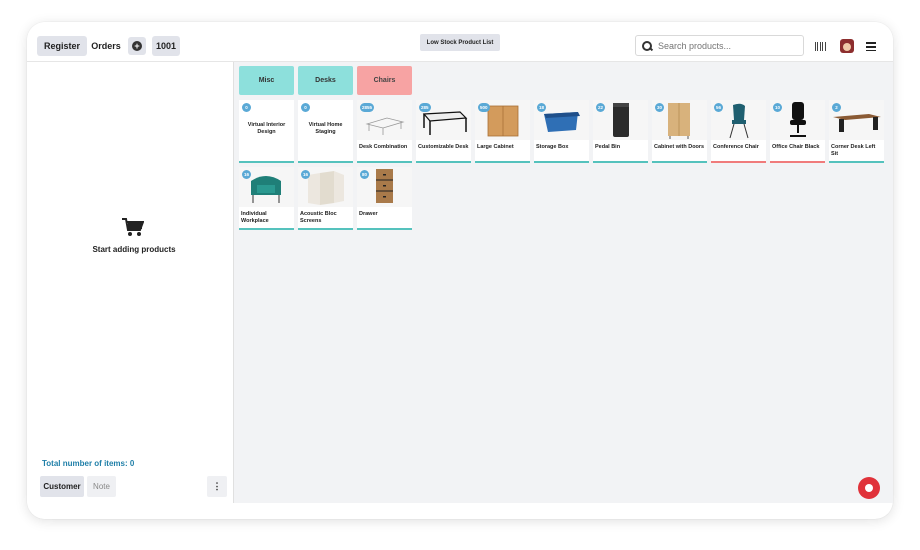 The image size is (920, 550). What do you see at coordinates (368, 214) in the screenshot?
I see `product-name: Drawer` at bounding box center [368, 214].